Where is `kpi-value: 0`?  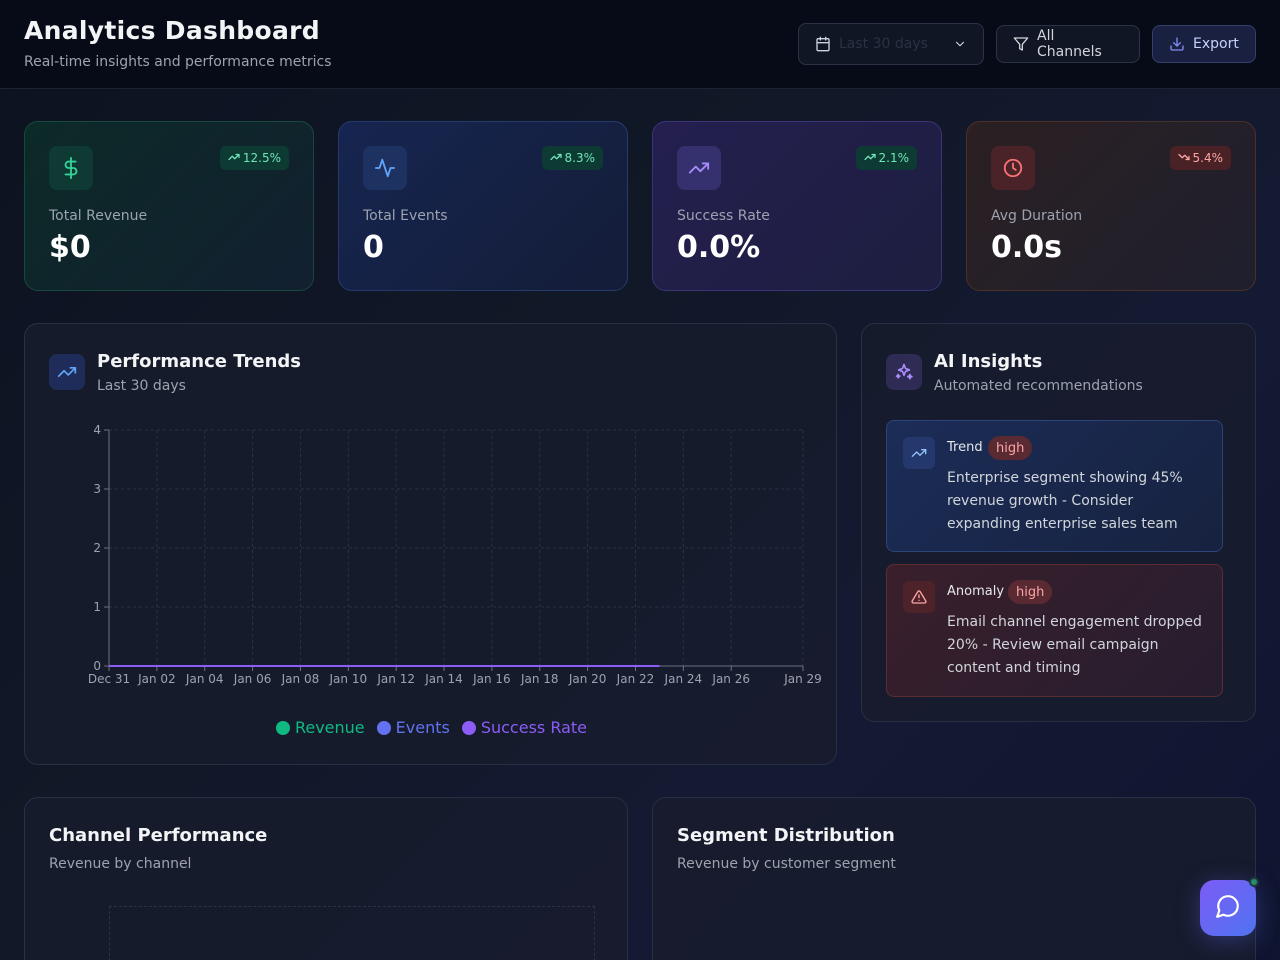
kpi-value: 0 is located at coordinates (373, 247).